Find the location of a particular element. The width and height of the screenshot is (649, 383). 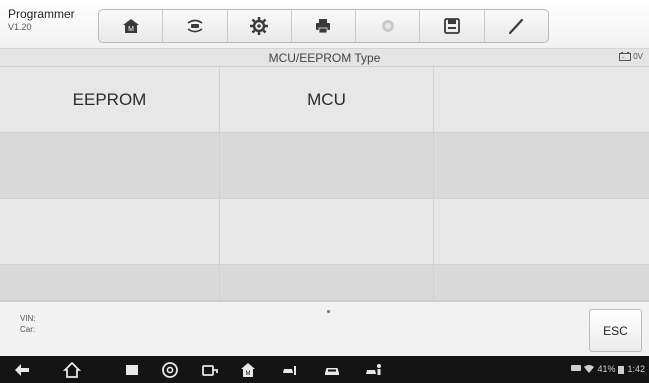

print-button is located at coordinates (324, 26).